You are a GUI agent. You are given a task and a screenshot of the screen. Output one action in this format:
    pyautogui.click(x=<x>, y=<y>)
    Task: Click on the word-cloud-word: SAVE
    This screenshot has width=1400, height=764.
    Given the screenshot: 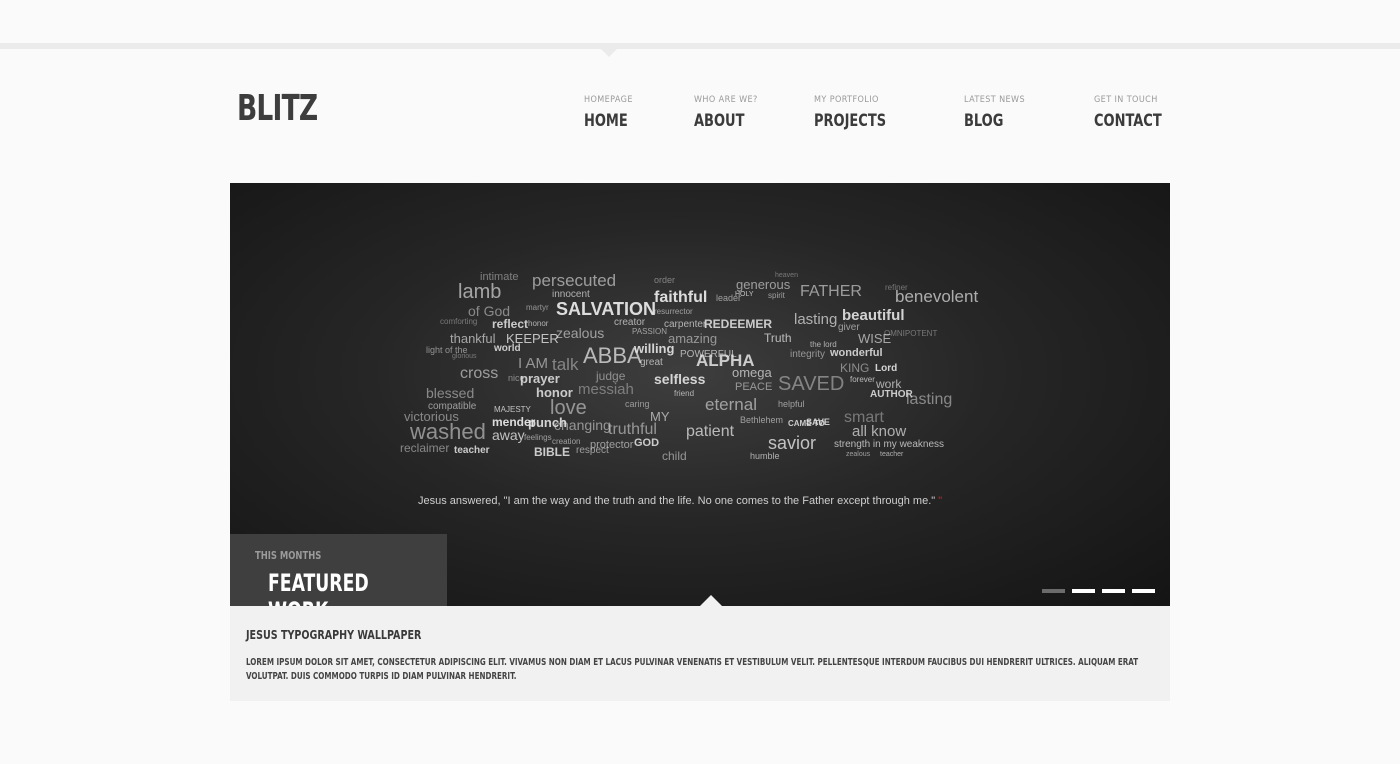 What is the action you would take?
    pyautogui.click(x=818, y=422)
    